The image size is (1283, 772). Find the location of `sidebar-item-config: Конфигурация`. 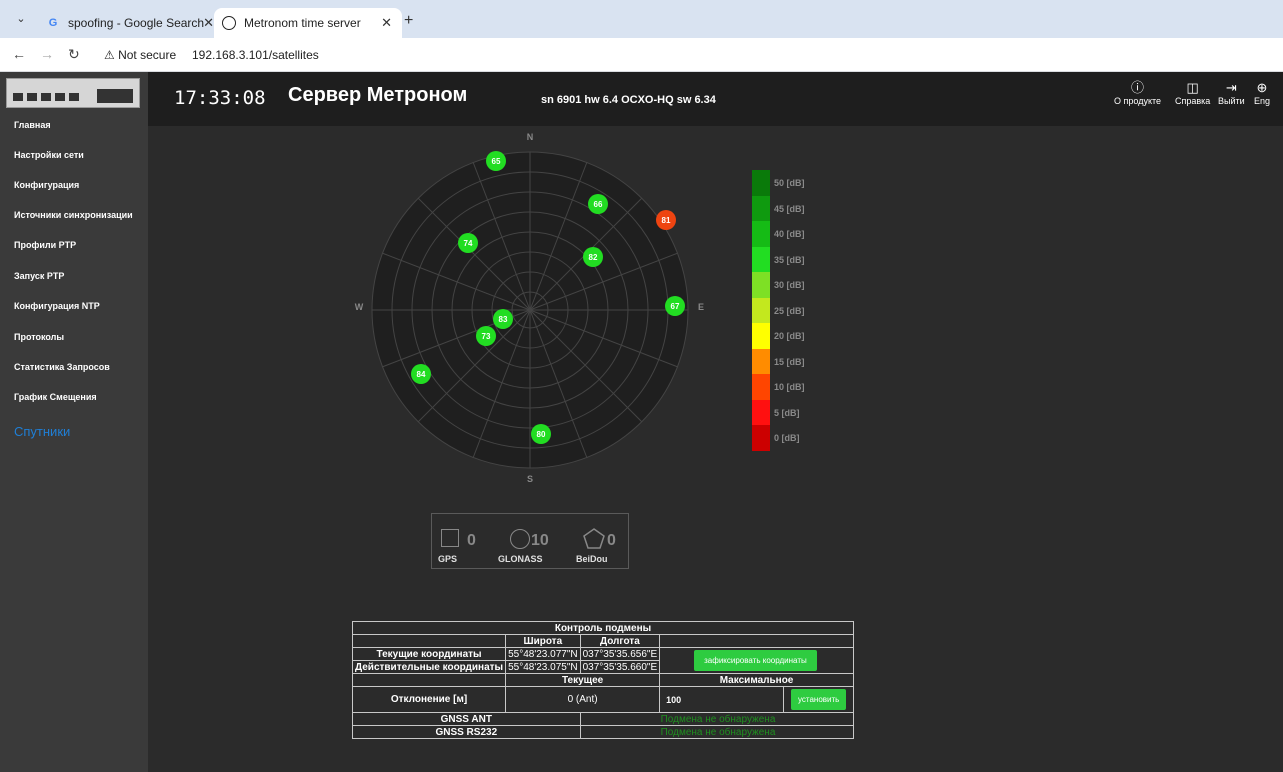

sidebar-item-config: Конфигурация is located at coordinates (46, 185).